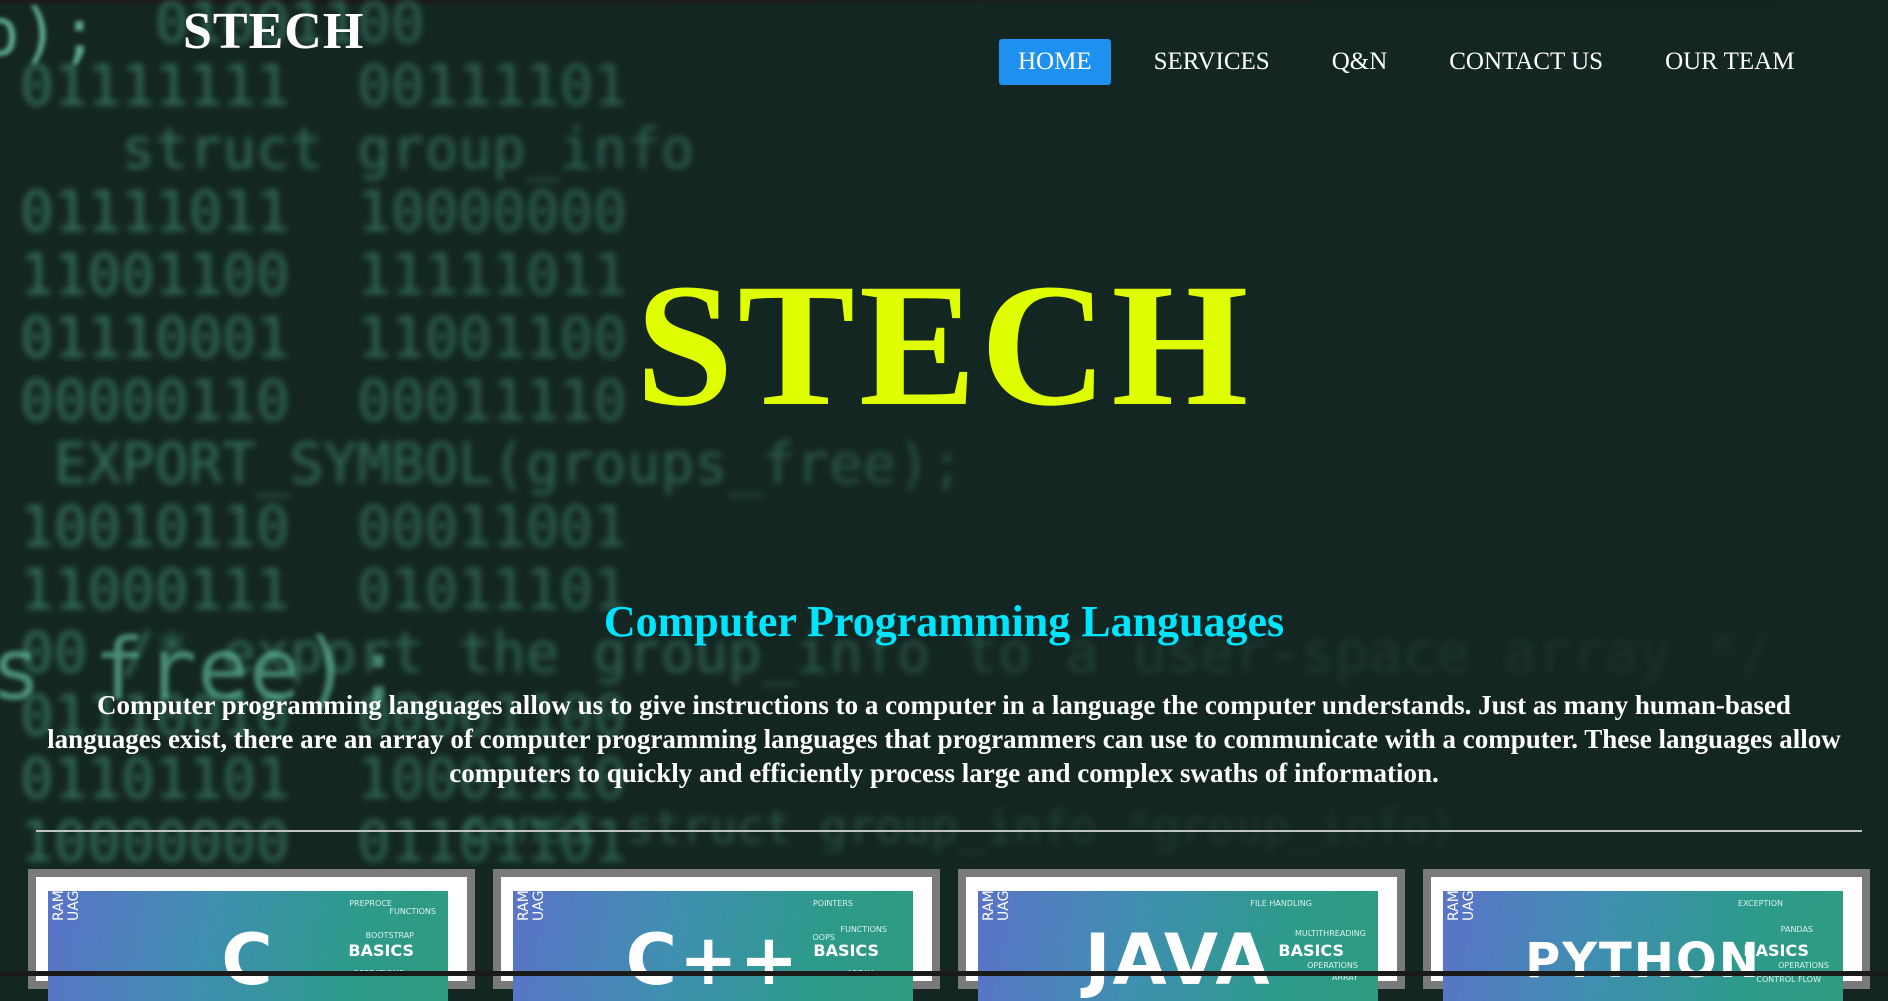  What do you see at coordinates (949, 831) in the screenshot?
I see `divider` at bounding box center [949, 831].